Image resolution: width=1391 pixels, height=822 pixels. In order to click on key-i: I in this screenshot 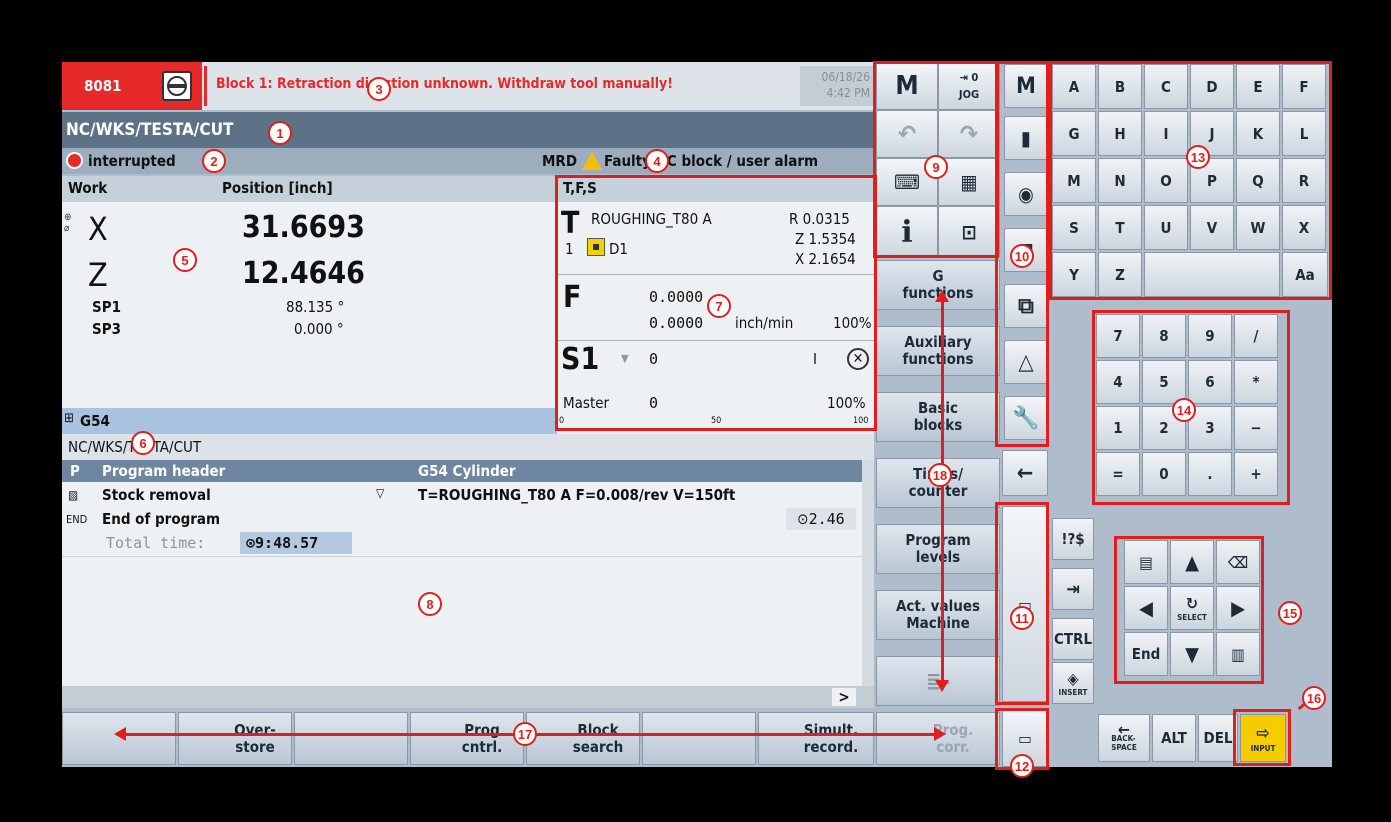, I will do `click(1166, 133)`.